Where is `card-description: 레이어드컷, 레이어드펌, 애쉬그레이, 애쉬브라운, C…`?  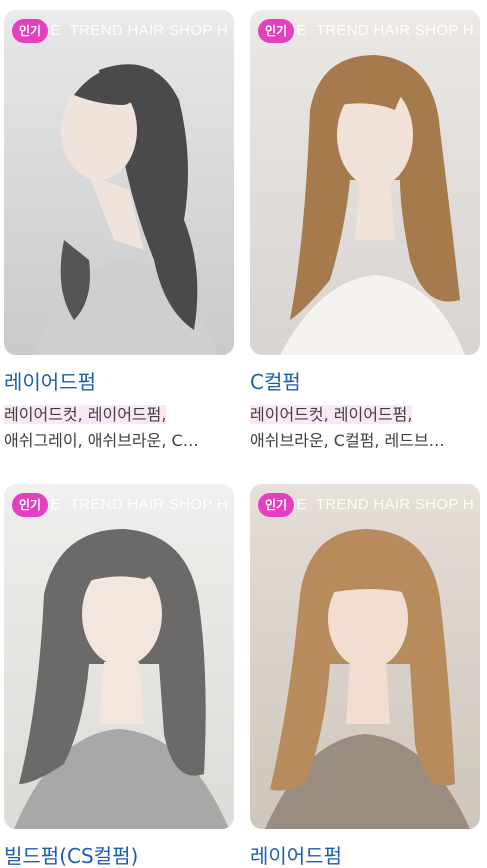
card-description: 레이어드컷, 레이어드펌, 애쉬그레이, 애쉬브라운, C… is located at coordinates (119, 428).